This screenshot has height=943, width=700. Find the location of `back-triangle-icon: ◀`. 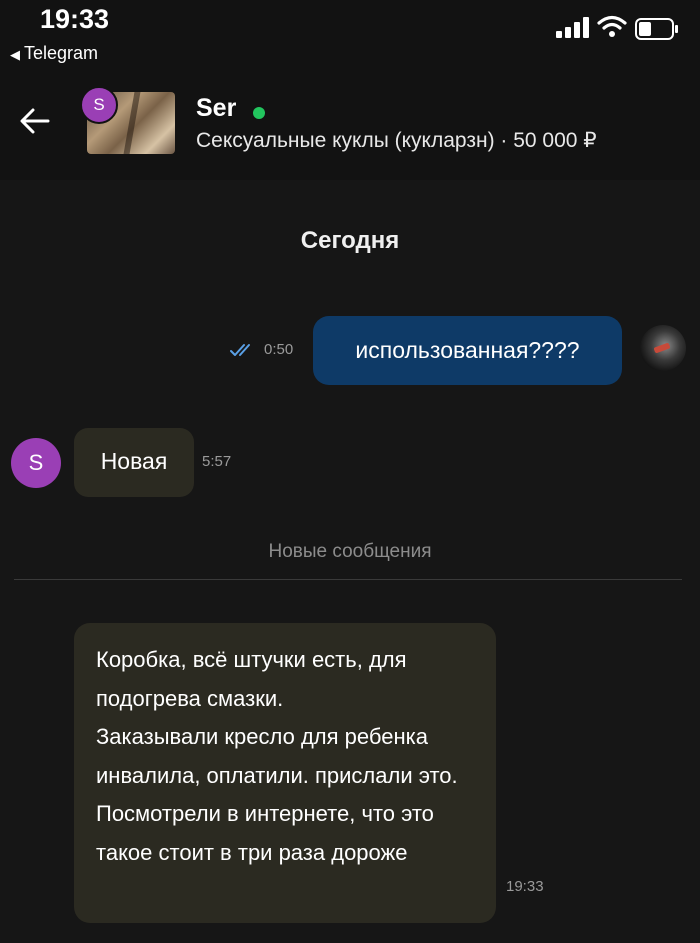

back-triangle-icon: ◀ is located at coordinates (15, 54).